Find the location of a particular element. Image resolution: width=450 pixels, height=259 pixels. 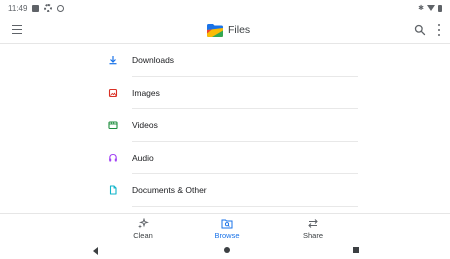

files-logo-icon is located at coordinates (215, 30).